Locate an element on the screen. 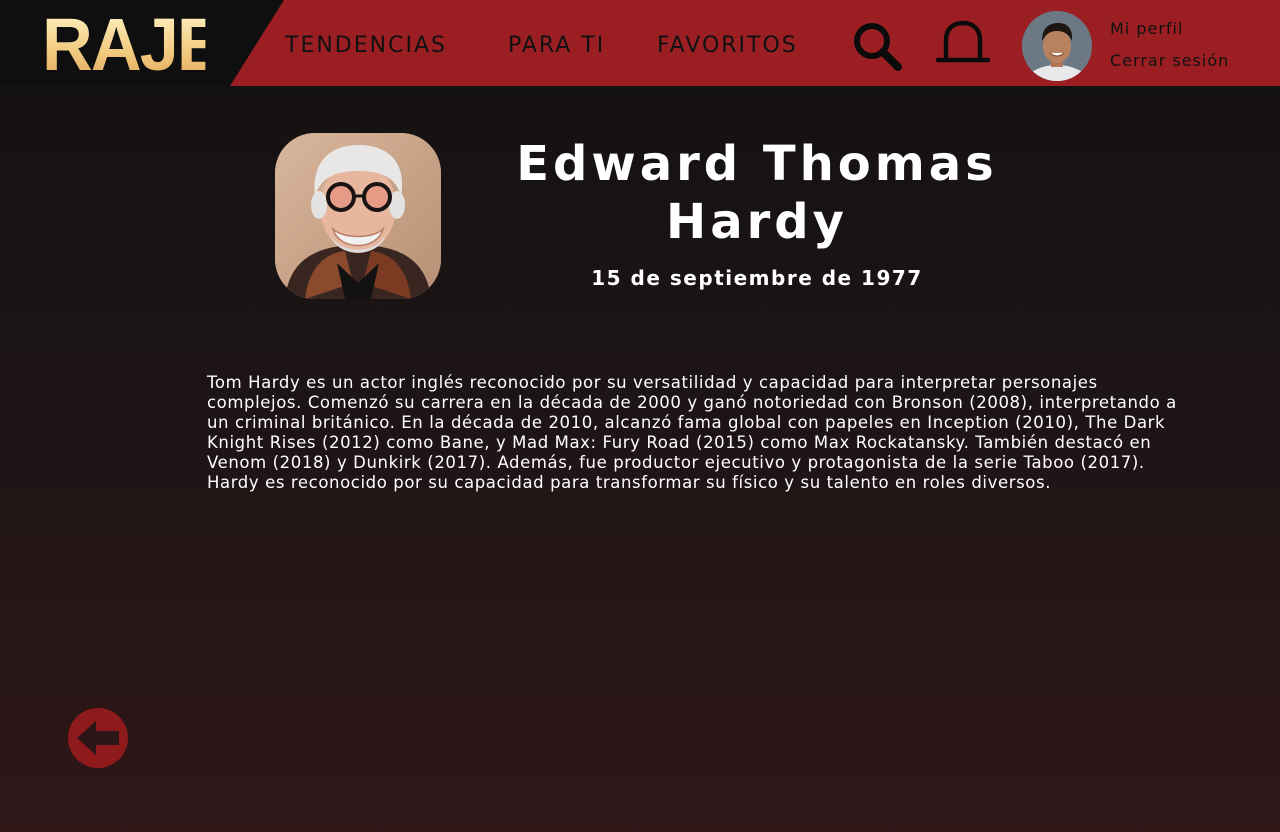  search-icon is located at coordinates (878, 47).